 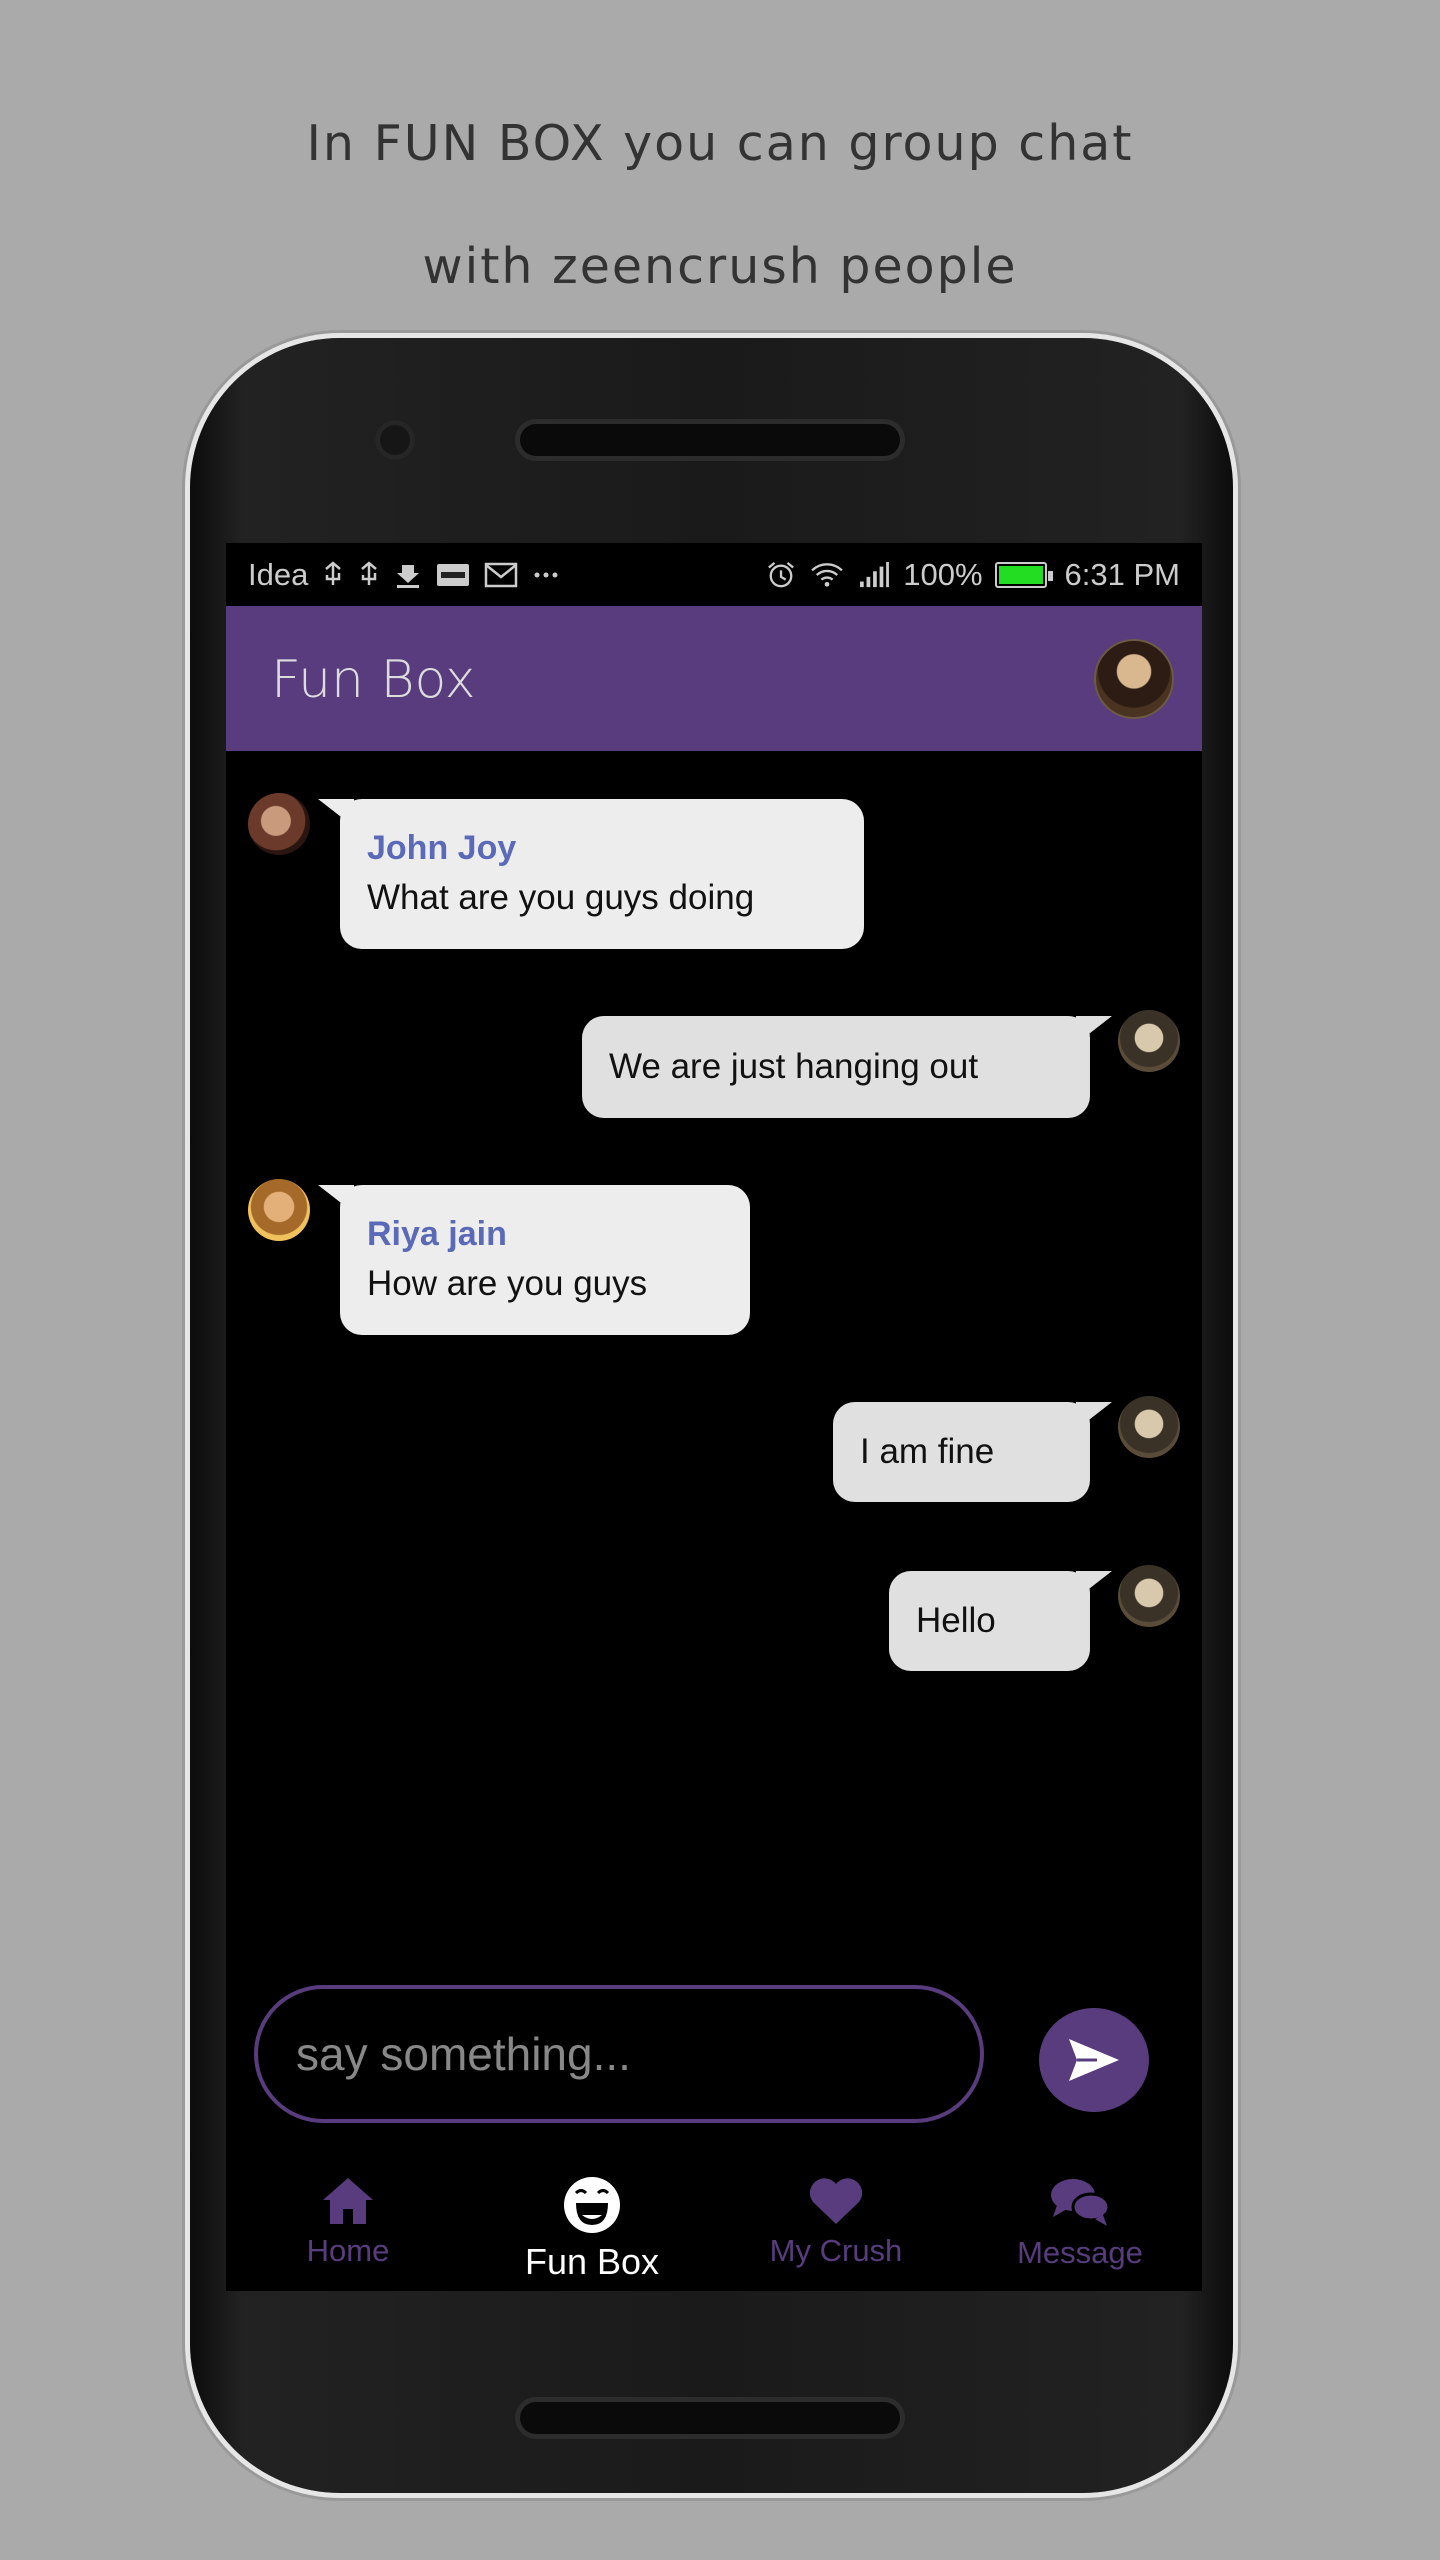 I want to click on front-camera, so click(x=395, y=440).